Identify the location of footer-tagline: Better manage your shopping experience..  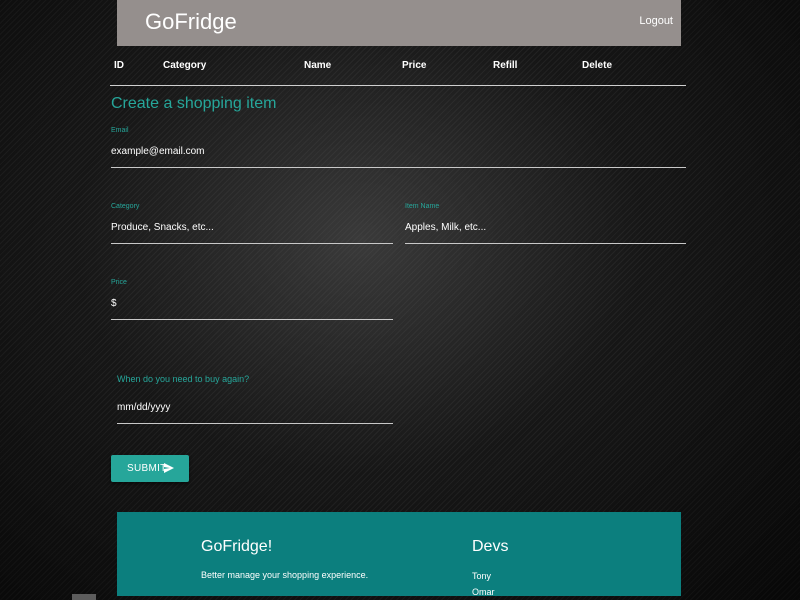
(285, 575).